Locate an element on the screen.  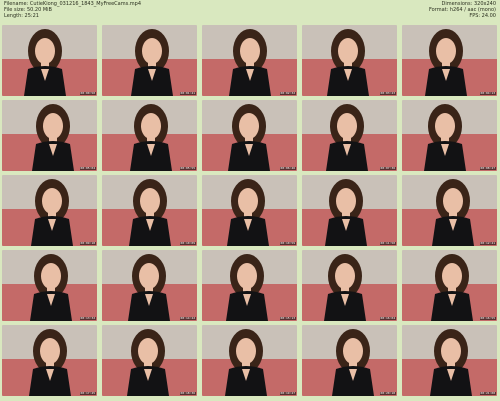
video-thumbnail: 00:05:55 is located at coordinates (149, 135).